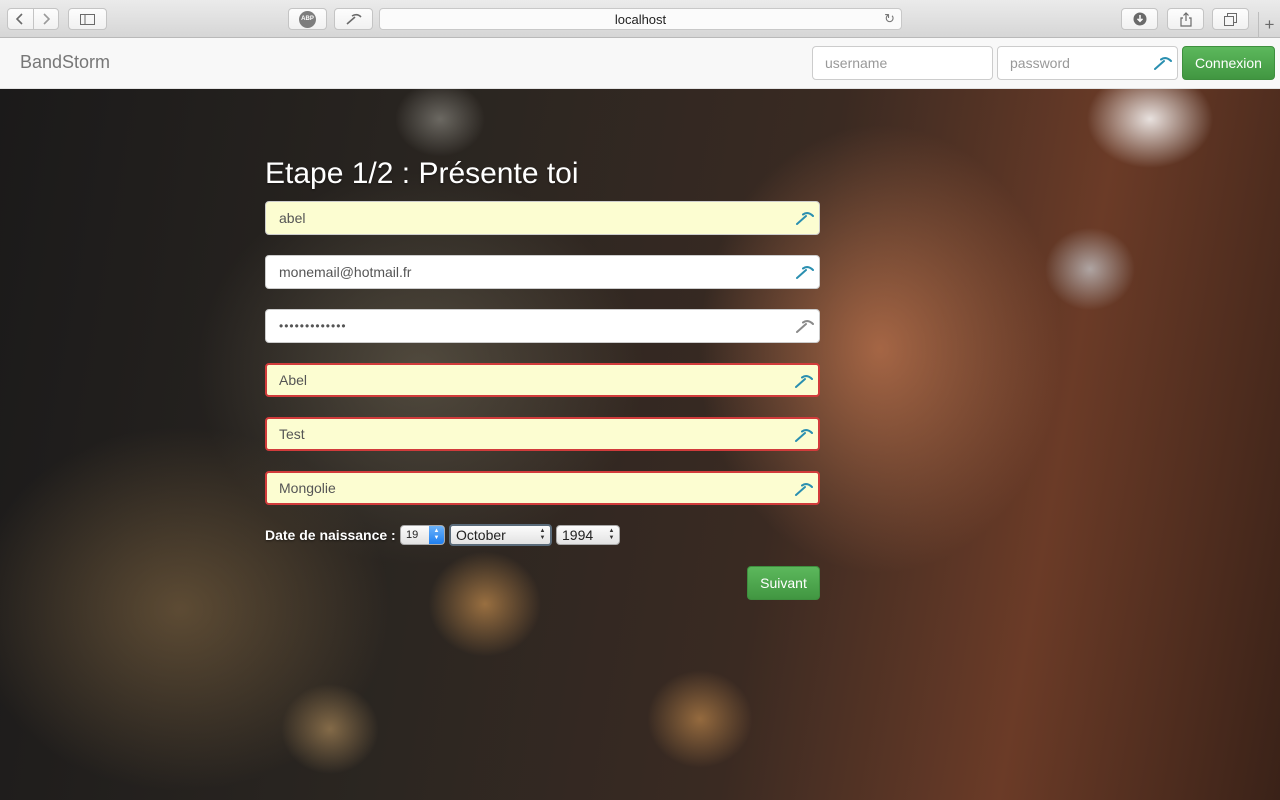  I want to click on country-value: Mongolie, so click(307, 488).